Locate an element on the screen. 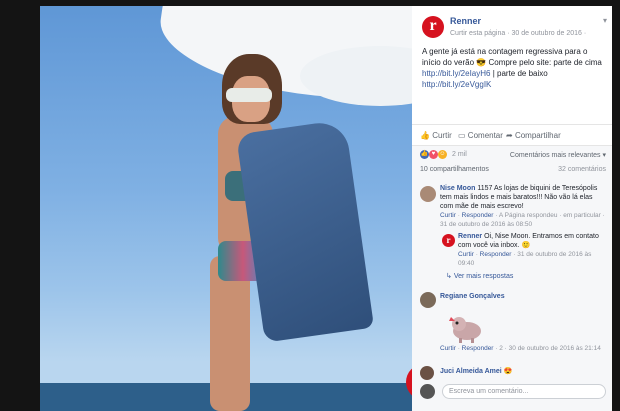  smile-emoji-icon: 🙂 is located at coordinates (526, 245).